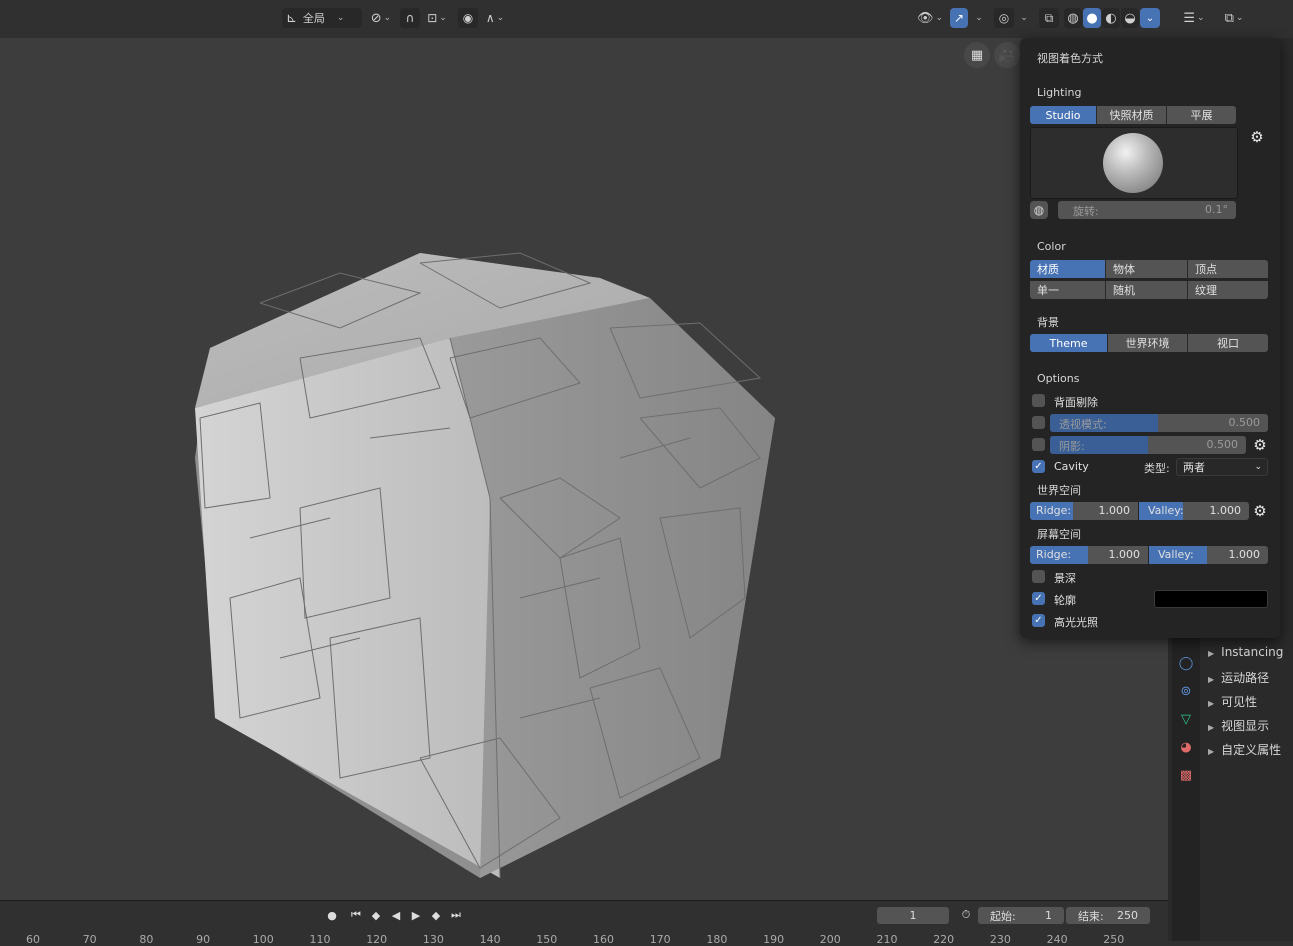 Image resolution: width=1293 pixels, height=946 pixels. What do you see at coordinates (959, 18) in the screenshot?
I see `gizmo-toggle-button: ↗` at bounding box center [959, 18].